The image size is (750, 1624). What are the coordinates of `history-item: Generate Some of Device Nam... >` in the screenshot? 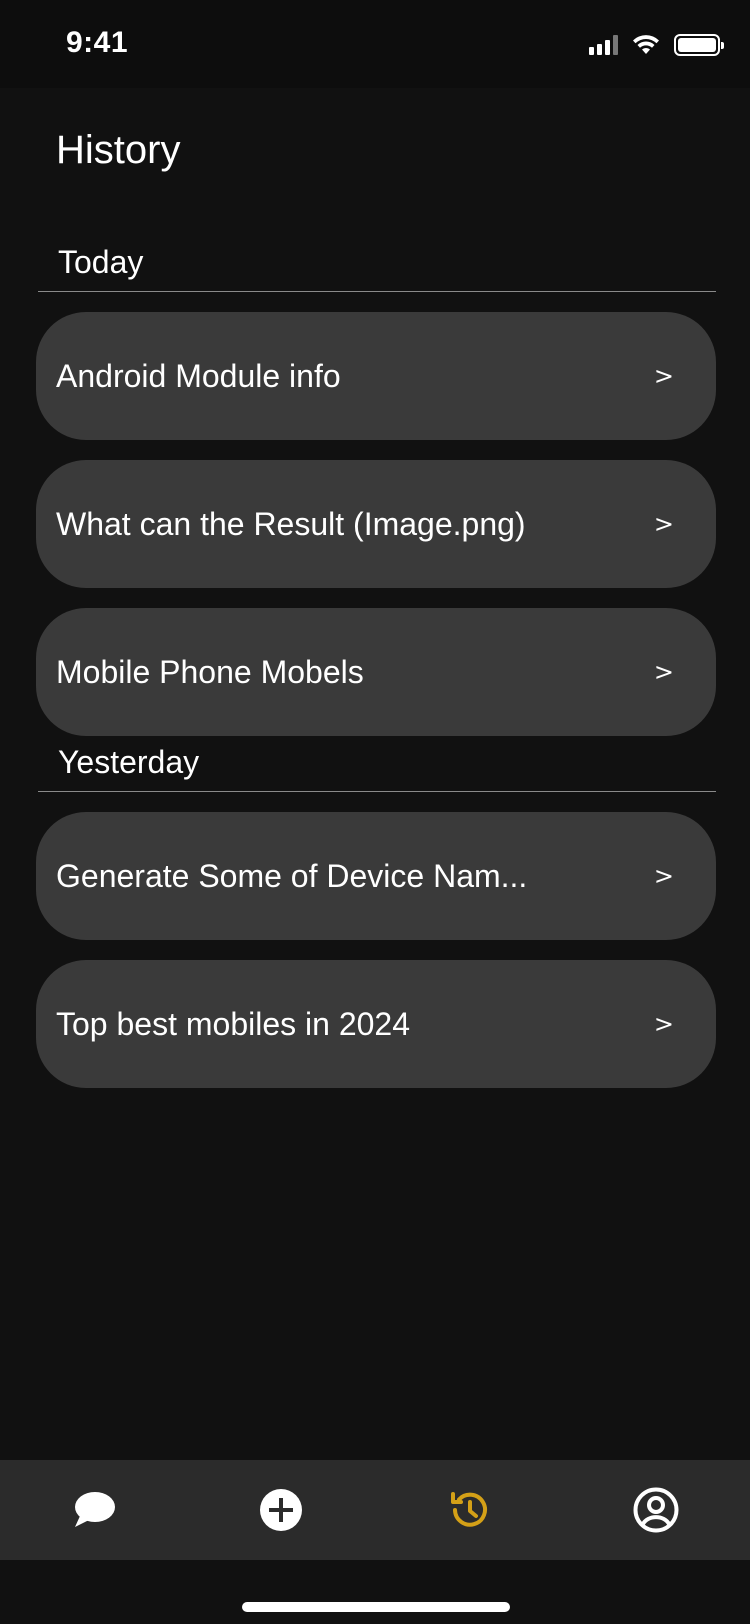 It's located at (376, 876).